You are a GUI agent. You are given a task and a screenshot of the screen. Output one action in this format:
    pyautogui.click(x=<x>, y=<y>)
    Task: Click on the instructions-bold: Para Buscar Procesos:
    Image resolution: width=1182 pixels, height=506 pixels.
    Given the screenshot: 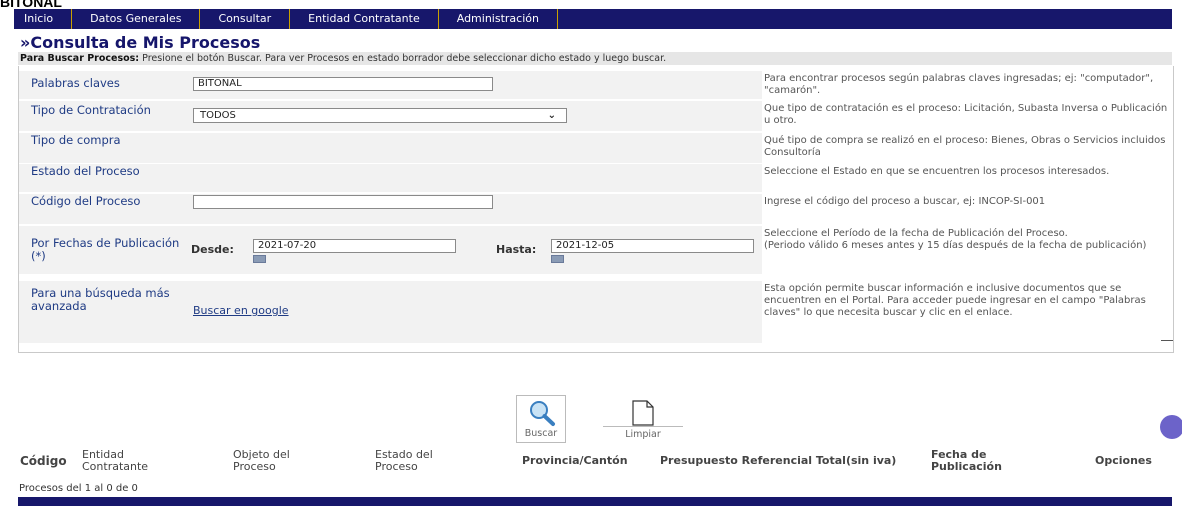 What is the action you would take?
    pyautogui.click(x=80, y=58)
    